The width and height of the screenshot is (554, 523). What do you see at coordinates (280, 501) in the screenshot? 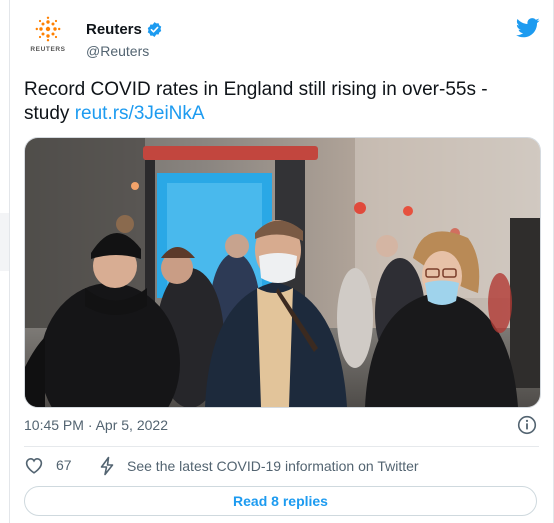
I see `read-replies-button: Read 8 replies` at bounding box center [280, 501].